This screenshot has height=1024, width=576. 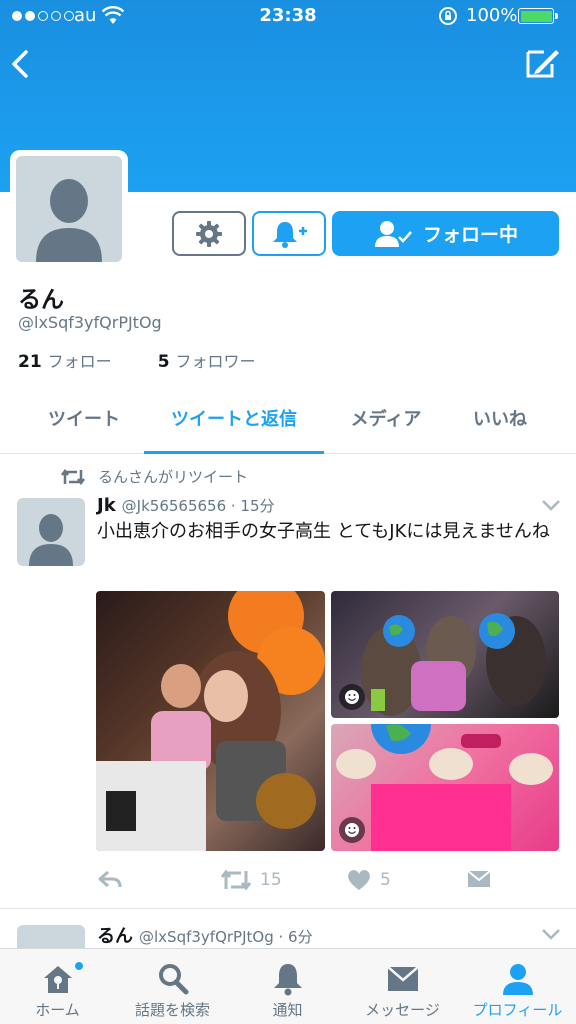 I want to click on followers-stat: 5 フォロワー, so click(x=207, y=360).